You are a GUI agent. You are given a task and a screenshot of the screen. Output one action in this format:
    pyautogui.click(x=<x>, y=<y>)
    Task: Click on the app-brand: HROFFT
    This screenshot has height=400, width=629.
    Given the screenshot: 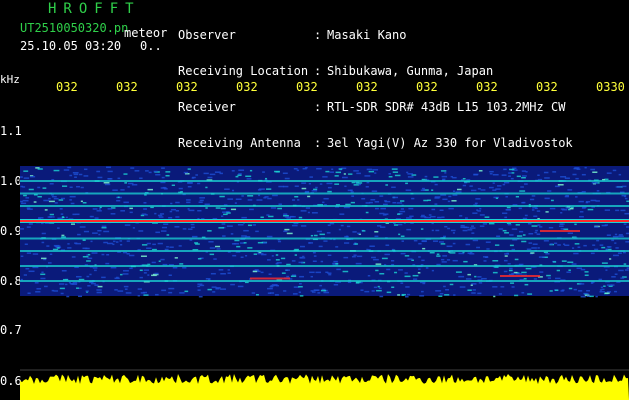 What is the action you would take?
    pyautogui.click(x=94, y=9)
    